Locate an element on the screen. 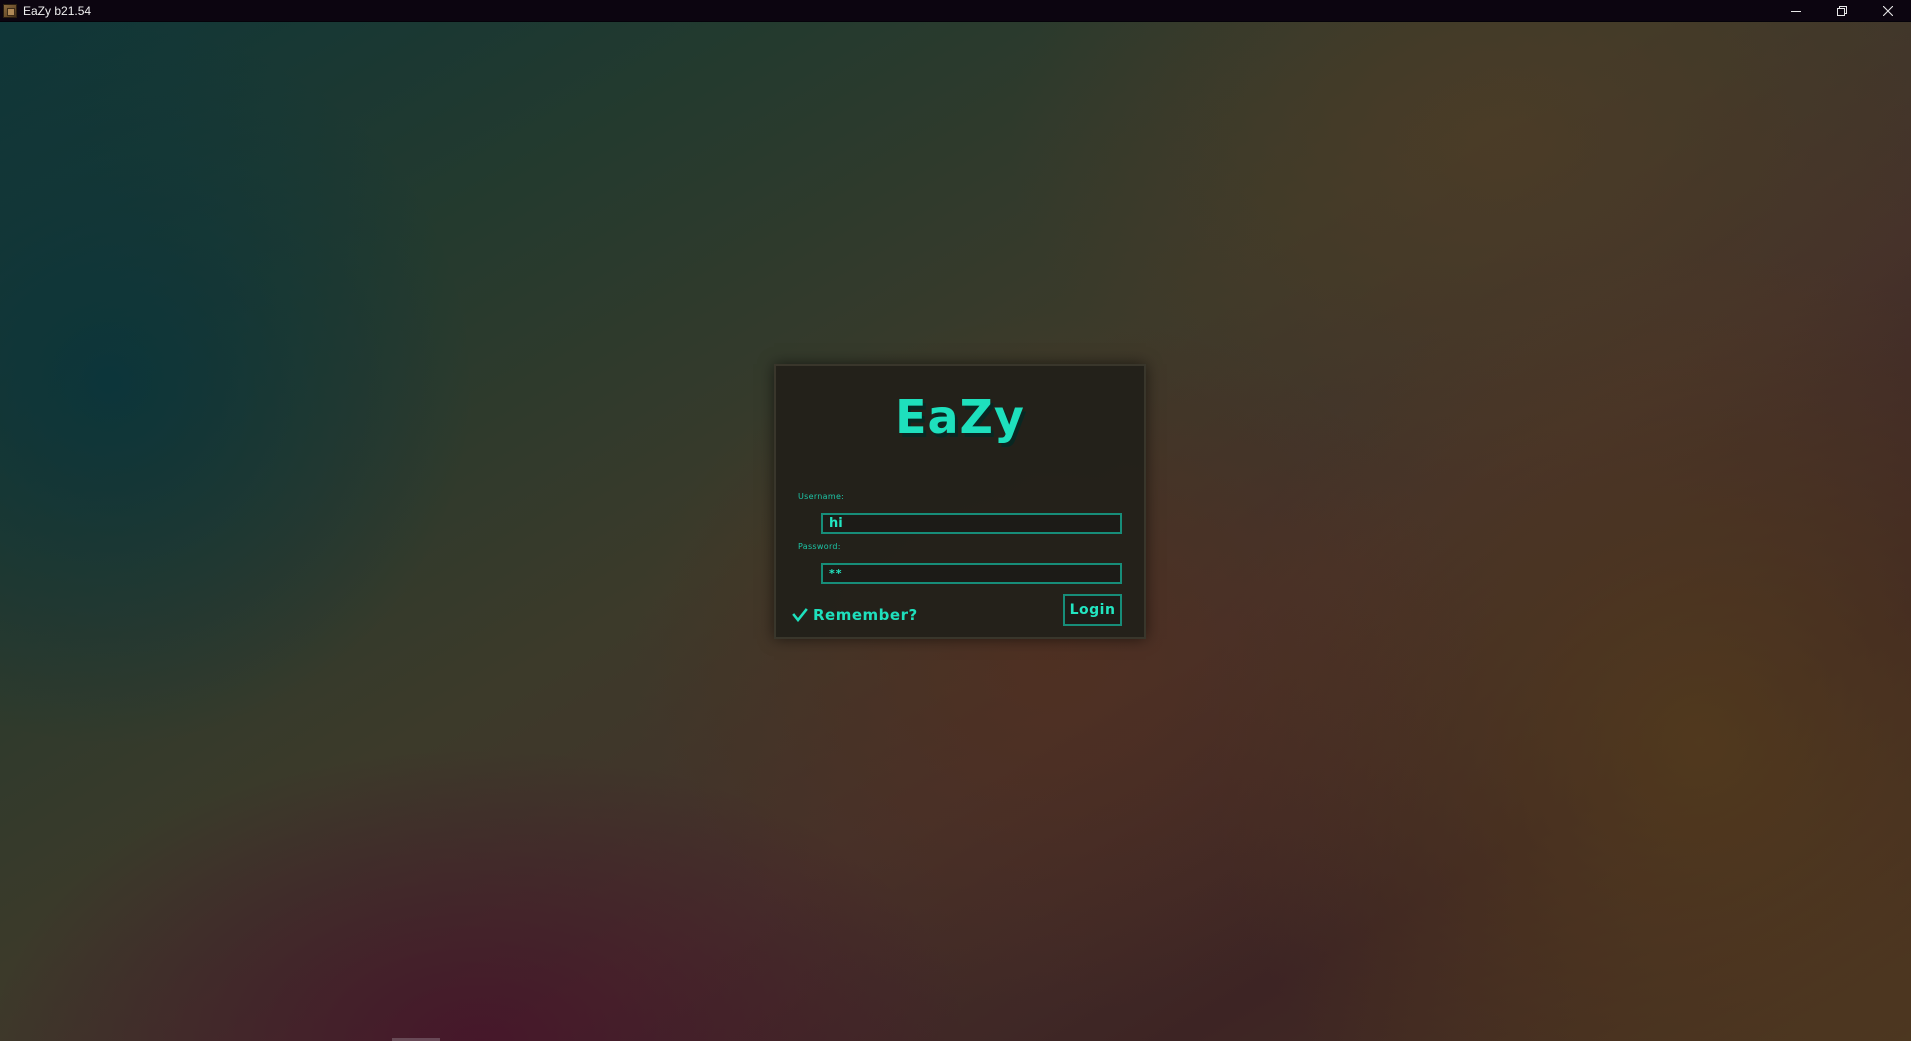 This screenshot has height=1041, width=1911. password-input is located at coordinates (971, 573).